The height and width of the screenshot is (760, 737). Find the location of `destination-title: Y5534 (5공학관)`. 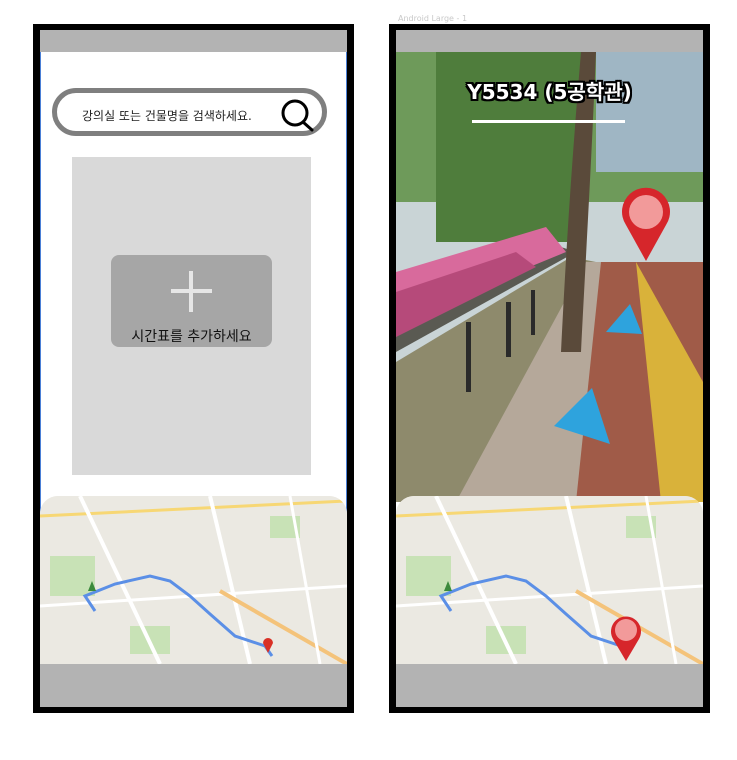

destination-title: Y5534 (5공학관) is located at coordinates (549, 92).